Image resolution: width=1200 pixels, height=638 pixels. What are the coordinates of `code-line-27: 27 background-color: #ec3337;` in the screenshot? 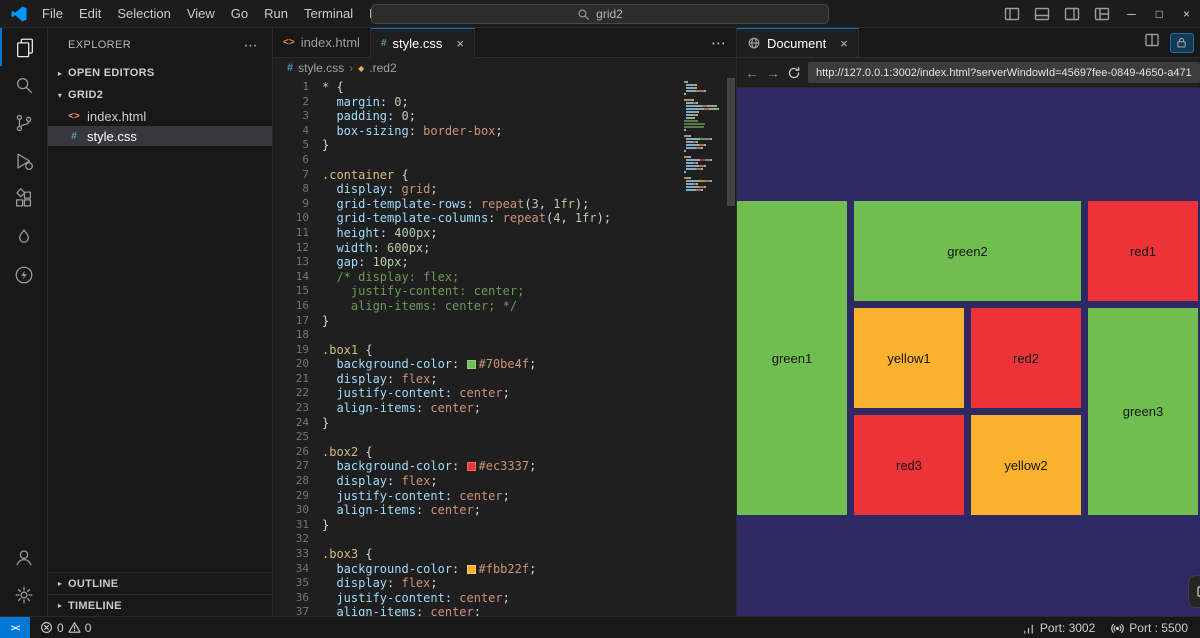 It's located at (504, 466).